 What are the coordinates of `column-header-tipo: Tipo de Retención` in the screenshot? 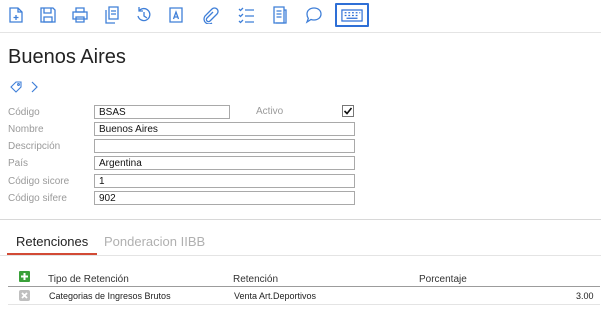 It's located at (88, 279).